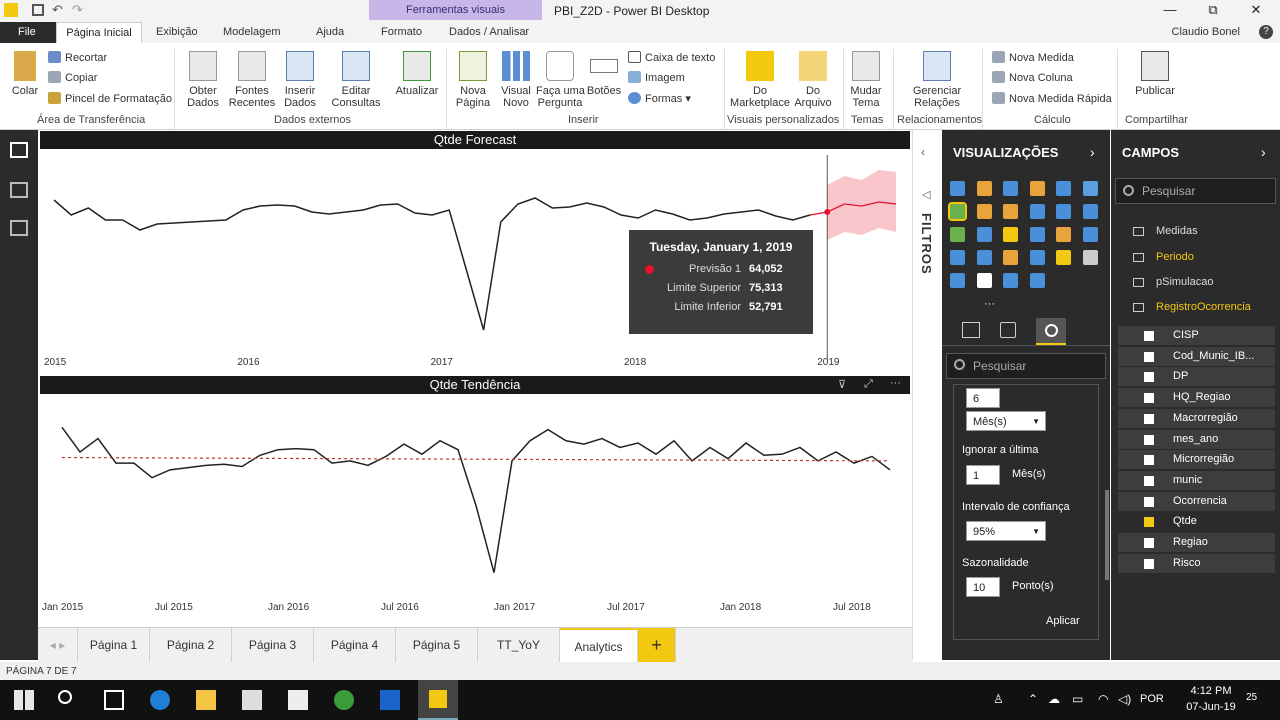  I want to click on publish-button: Publicar, so click(1155, 74).